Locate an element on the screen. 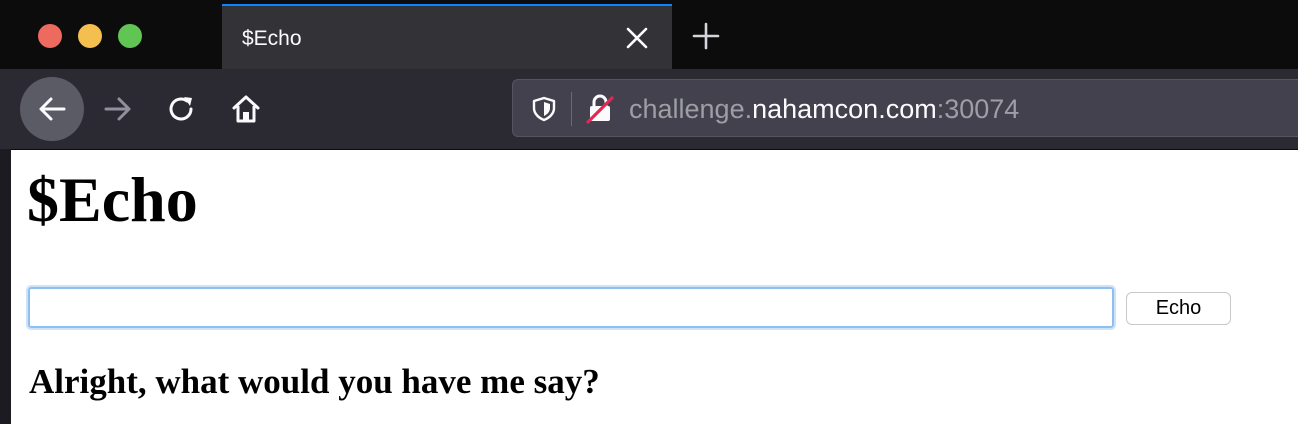 Image resolution: width=1298 pixels, height=424 pixels. echo-button: Echo is located at coordinates (1178, 308).